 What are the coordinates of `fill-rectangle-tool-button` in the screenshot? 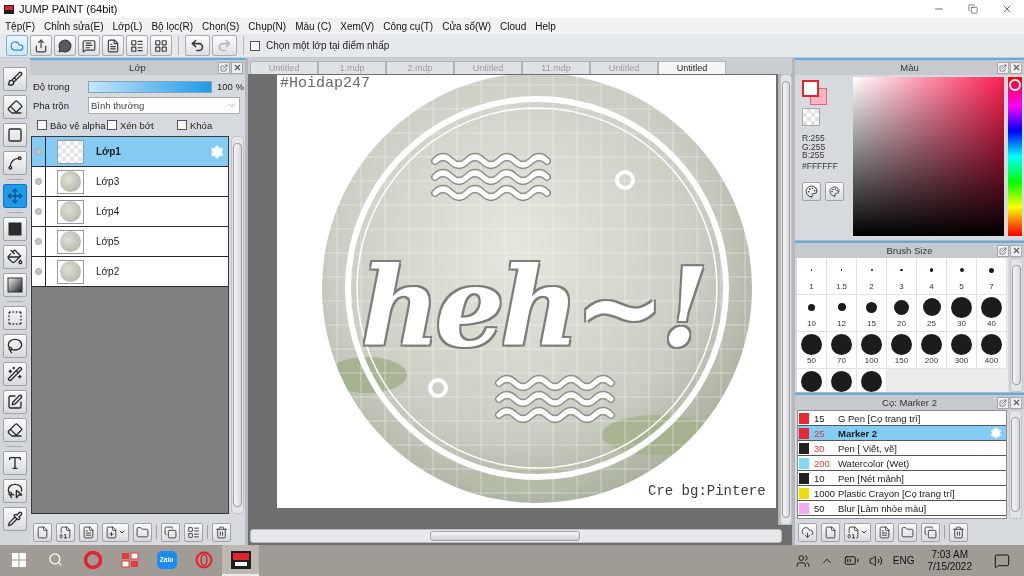 It's located at (15, 229).